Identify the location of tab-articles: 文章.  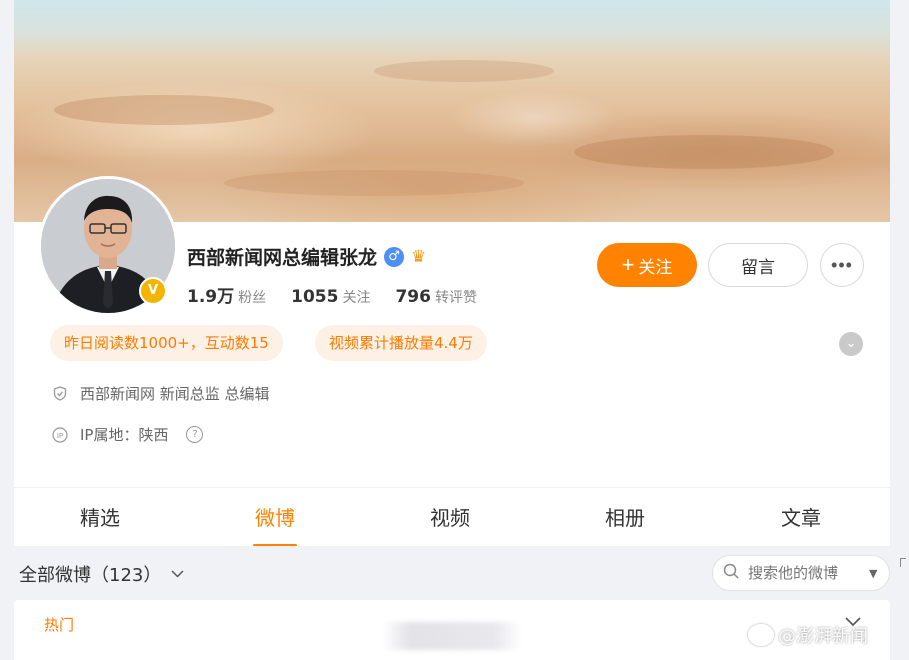
(801, 517).